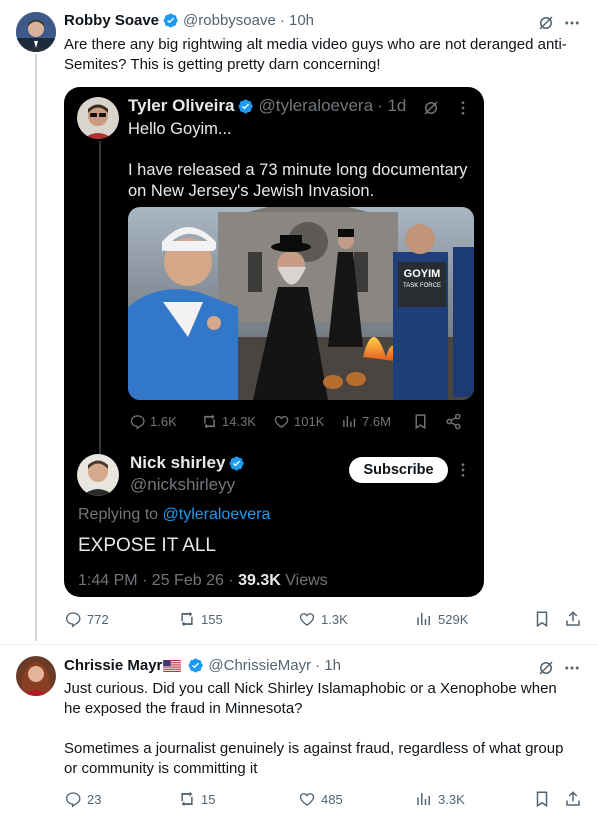  What do you see at coordinates (376, 421) in the screenshot?
I see `views-count: 7.6M` at bounding box center [376, 421].